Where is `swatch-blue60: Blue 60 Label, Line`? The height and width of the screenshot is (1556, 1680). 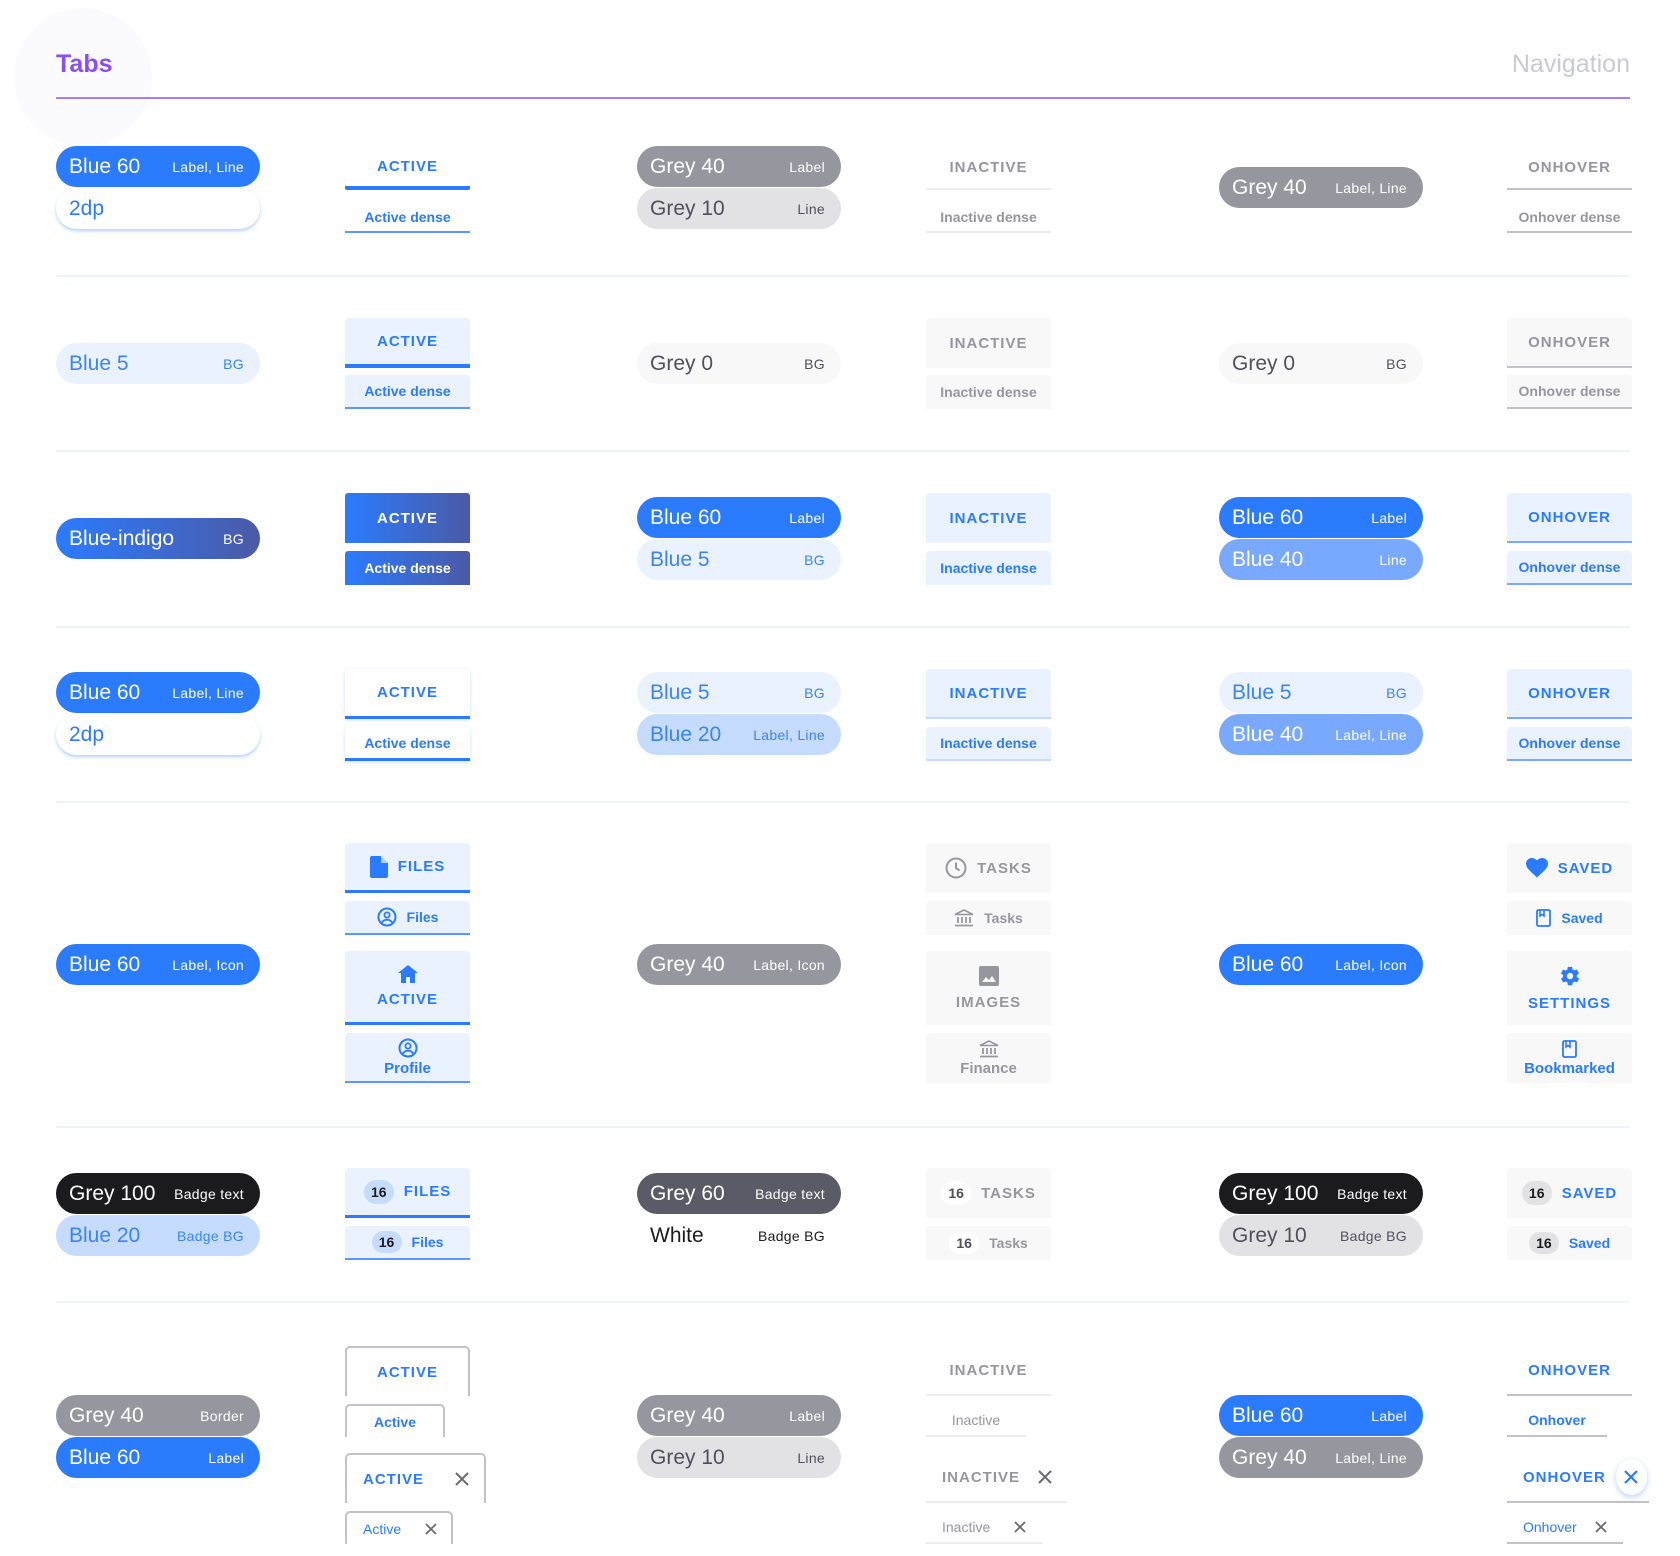 swatch-blue60: Blue 60 Label, Line is located at coordinates (158, 166).